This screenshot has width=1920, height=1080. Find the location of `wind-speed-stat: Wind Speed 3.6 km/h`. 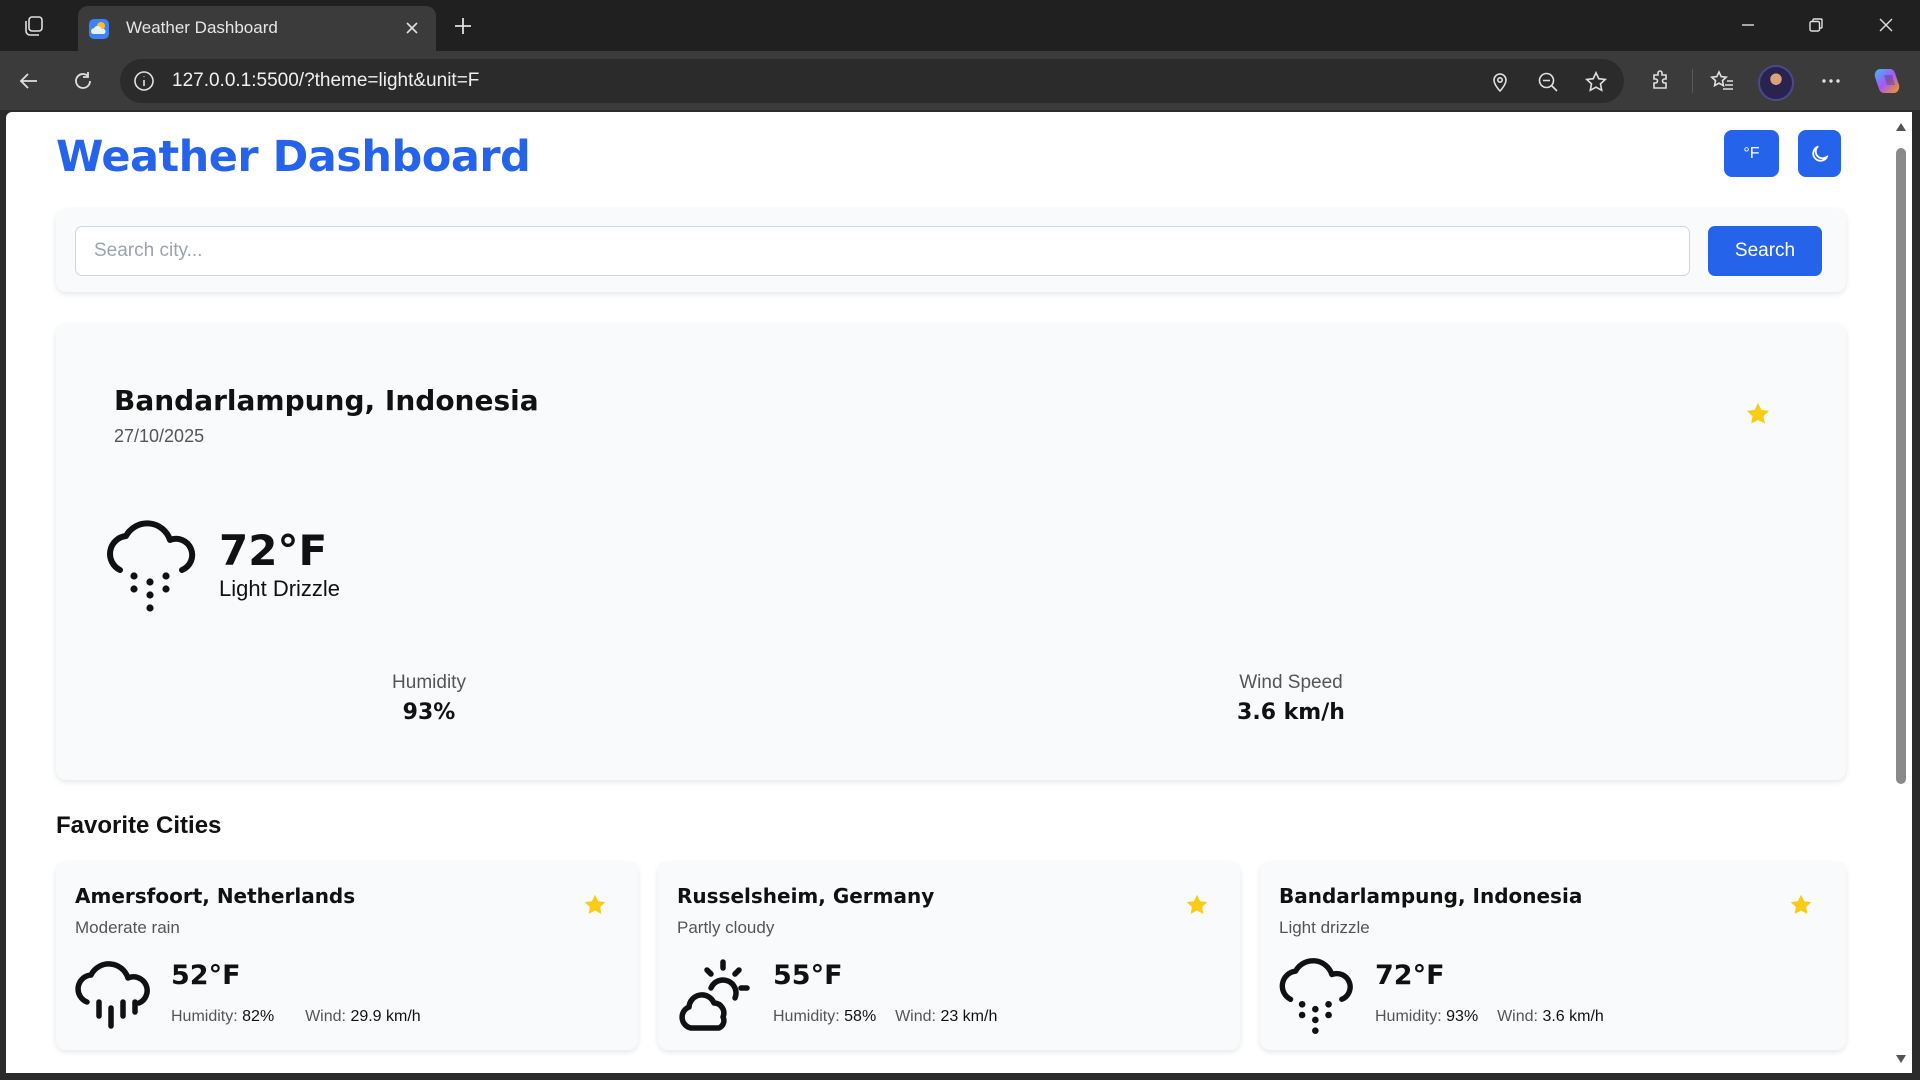

wind-speed-stat: Wind Speed 3.6 km/h is located at coordinates (1291, 698).